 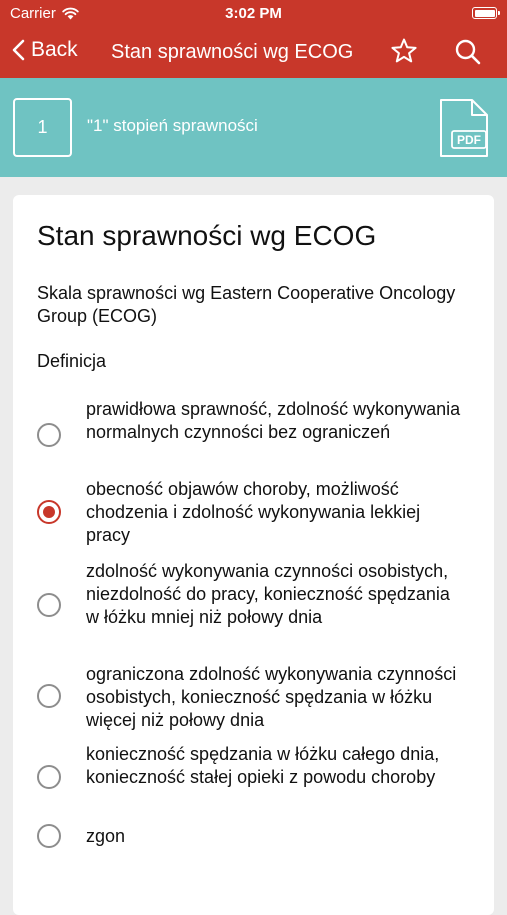 I want to click on back-button: Back, so click(x=45, y=50).